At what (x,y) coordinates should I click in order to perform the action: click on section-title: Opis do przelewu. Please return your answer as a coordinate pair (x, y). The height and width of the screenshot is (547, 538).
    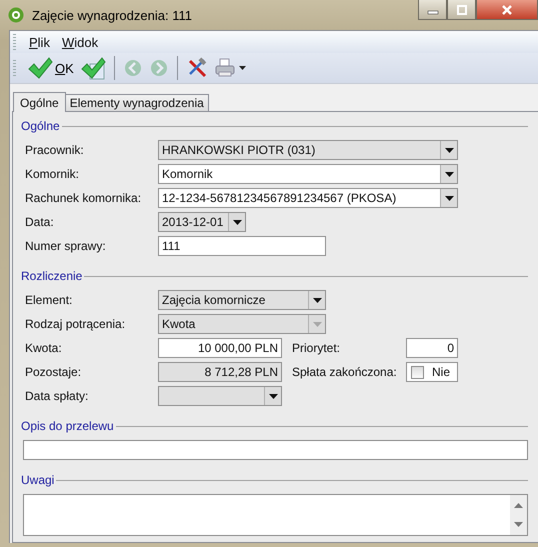
    Looking at the image, I should click on (68, 426).